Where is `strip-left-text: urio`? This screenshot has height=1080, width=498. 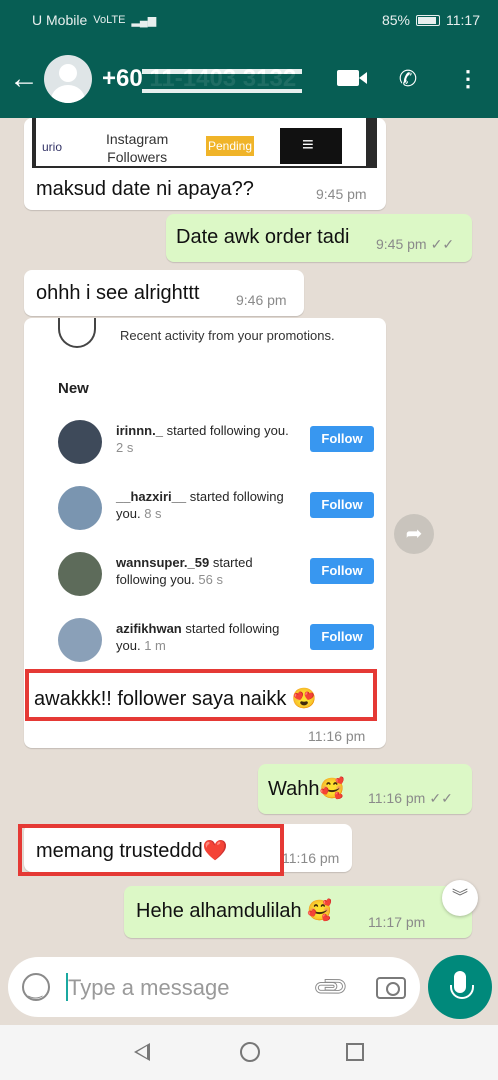
strip-left-text: urio is located at coordinates (52, 147).